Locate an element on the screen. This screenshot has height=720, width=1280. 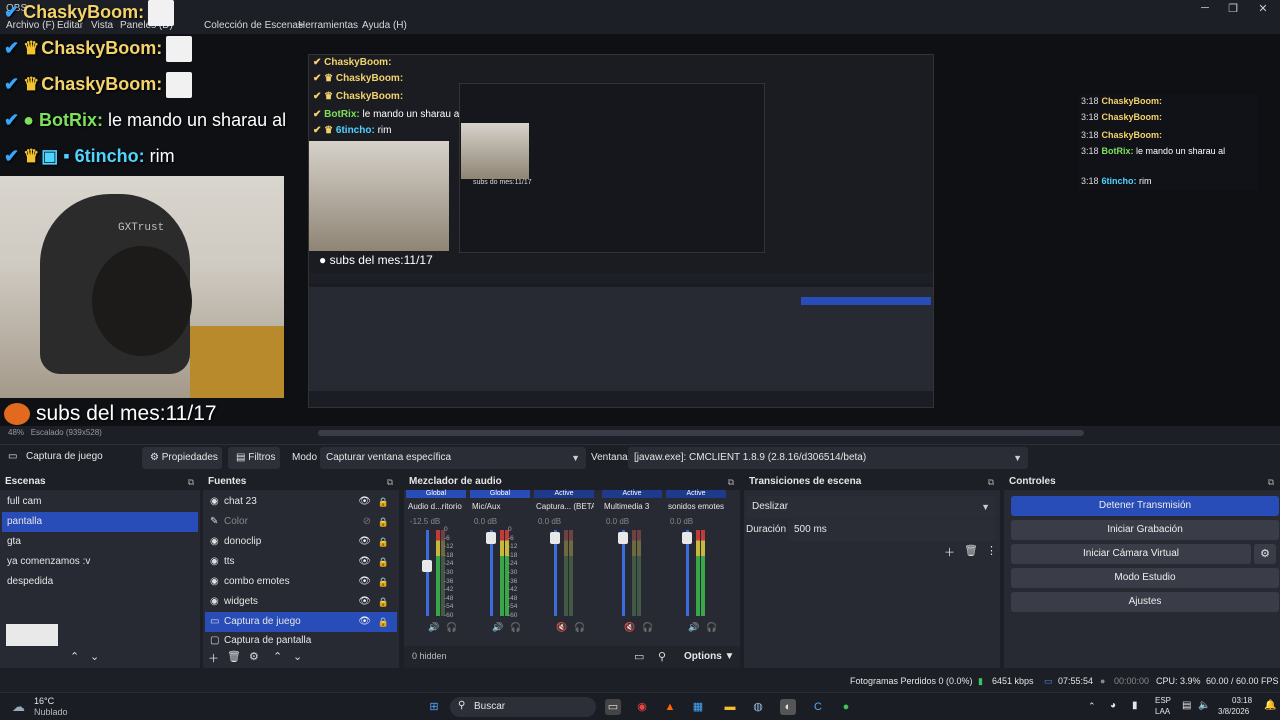
clock-time: 03:18 is located at coordinates (1242, 700).